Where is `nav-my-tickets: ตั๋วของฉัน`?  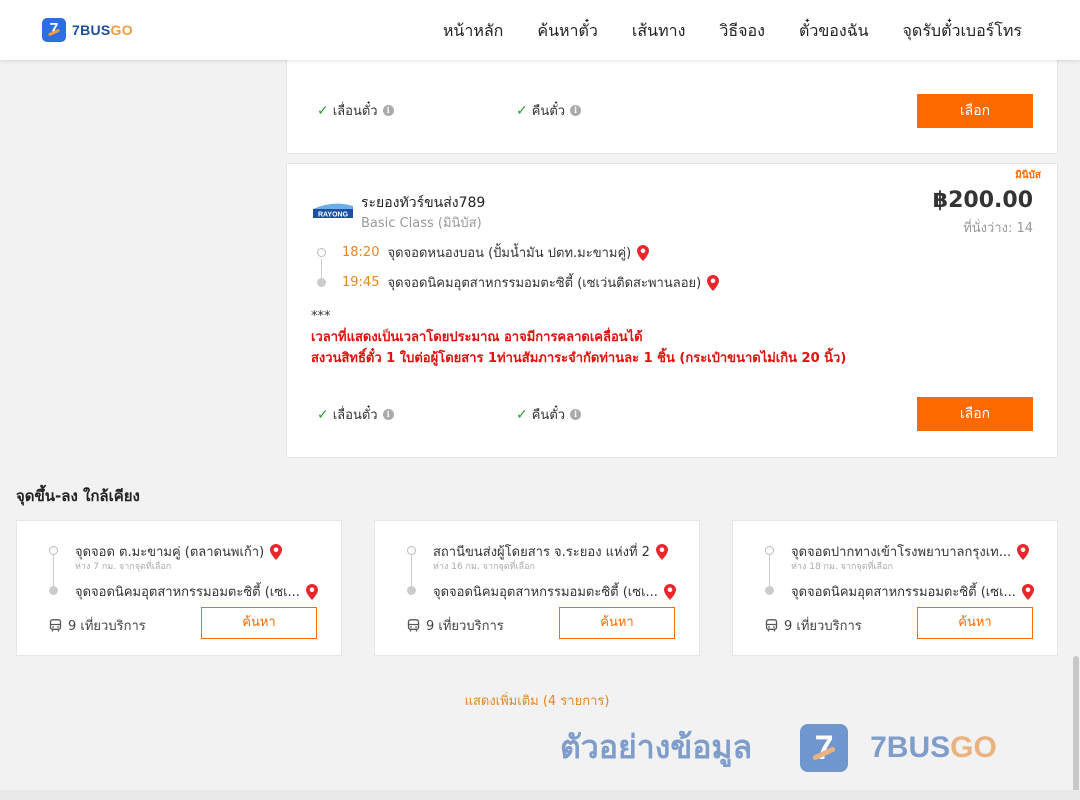
nav-my-tickets: ตั๋วของฉัน is located at coordinates (834, 31).